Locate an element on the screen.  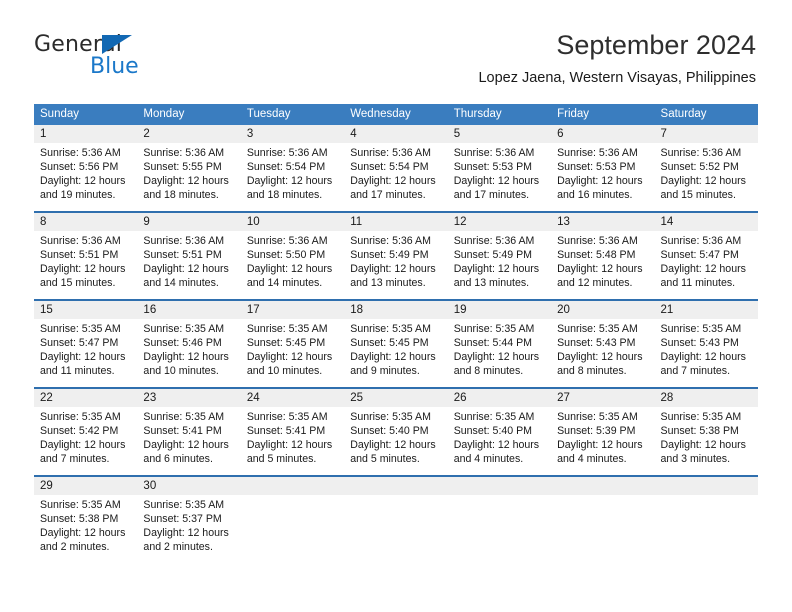
daylight-text-line2: and 11 minutes. is located at coordinates (77, 371).